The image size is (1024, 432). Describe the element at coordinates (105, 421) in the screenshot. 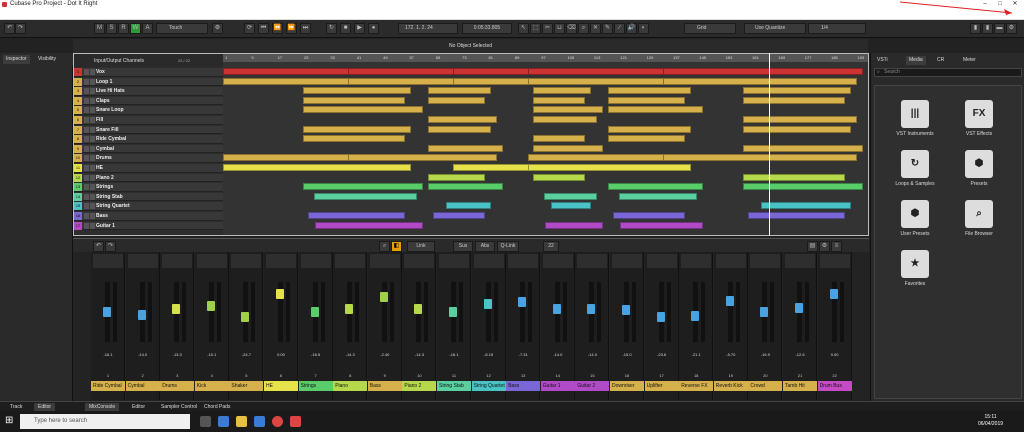

I see `taskbar-search-input: Type here to search` at that location.